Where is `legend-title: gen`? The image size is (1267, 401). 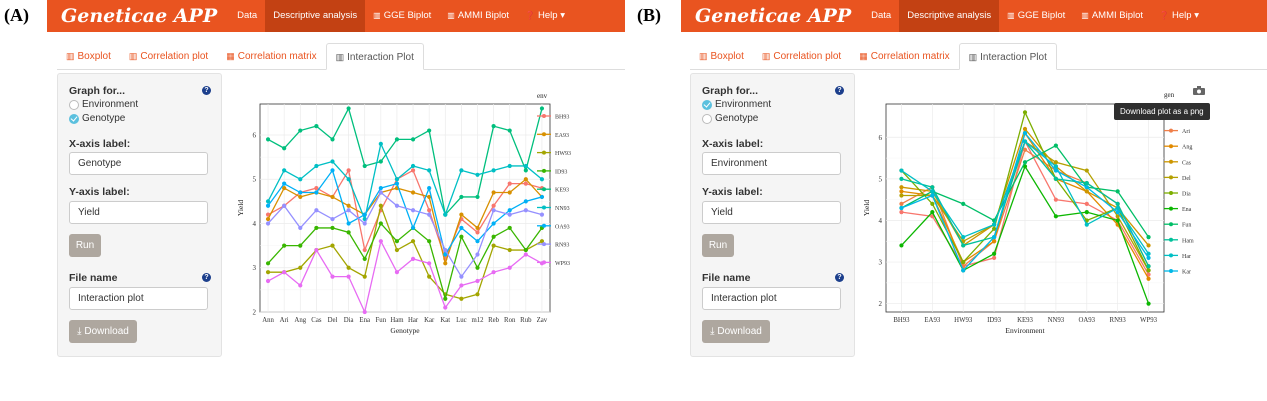
legend-title: gen is located at coordinates (1169, 95).